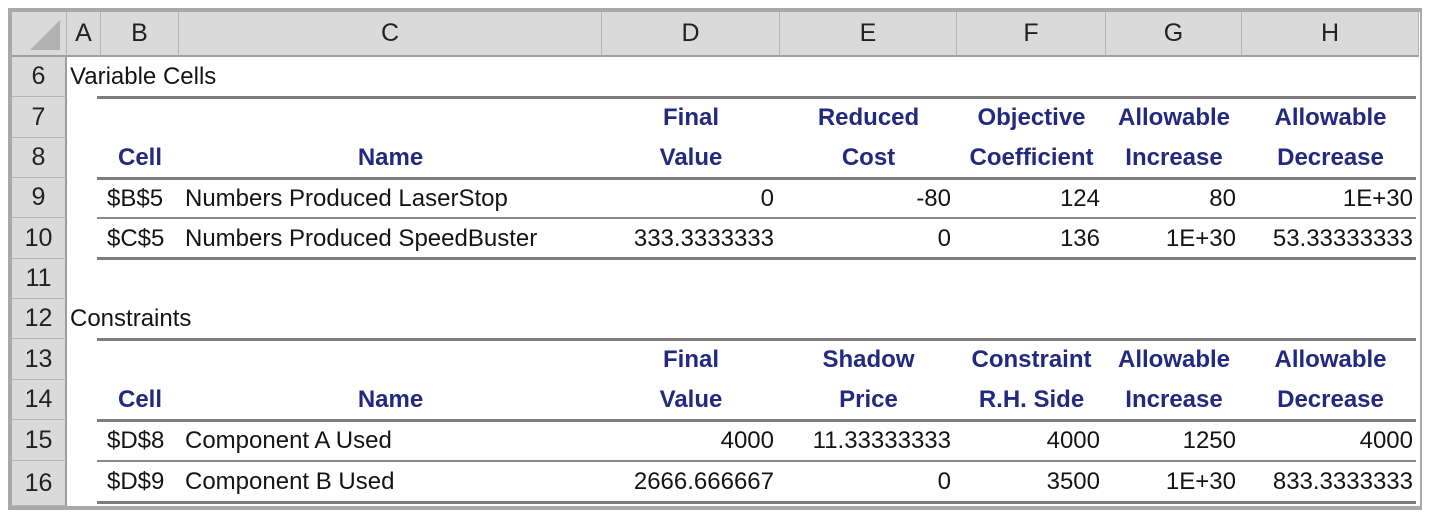  Describe the element at coordinates (390, 199) in the screenshot. I see `variable-name: Numbers Produced LaserStop` at that location.